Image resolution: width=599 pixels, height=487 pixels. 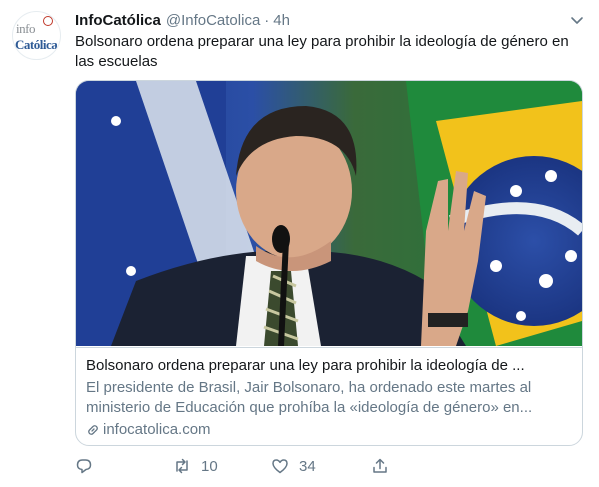 What do you see at coordinates (293, 466) in the screenshot?
I see `like-button: 34` at bounding box center [293, 466].